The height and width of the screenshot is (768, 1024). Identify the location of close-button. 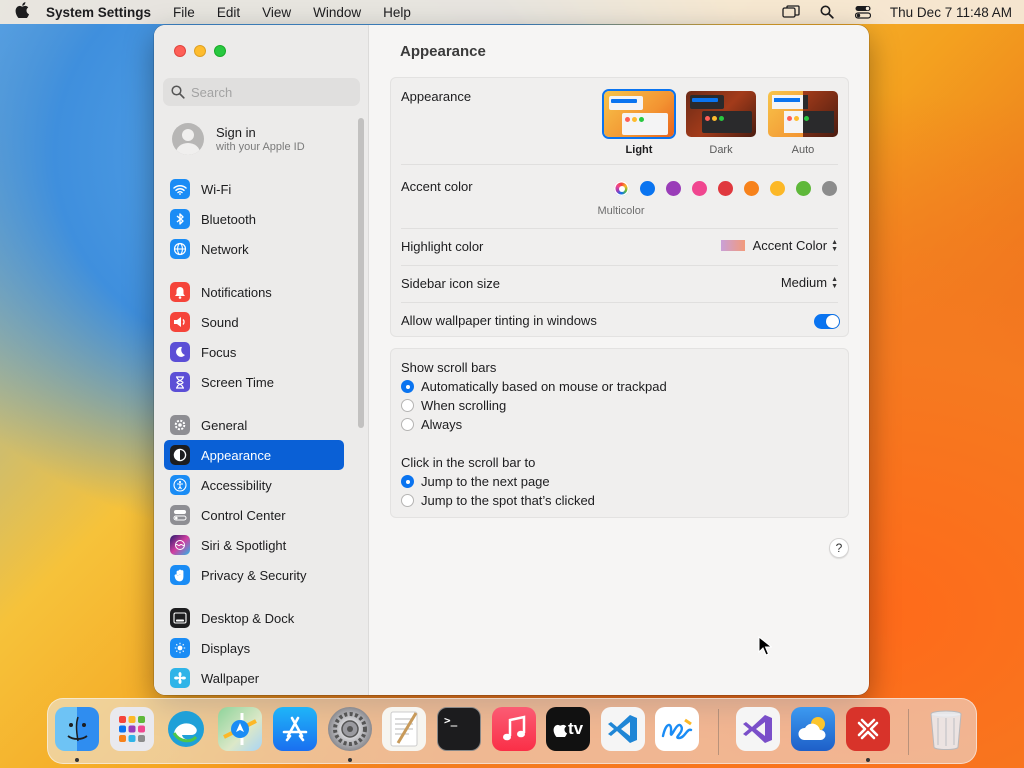
(180, 51).